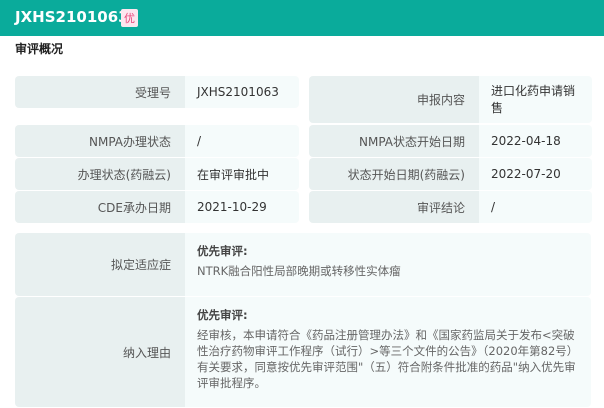  Describe the element at coordinates (100, 174) in the screenshot. I see `field-label: 办理状态(药融云)` at that location.